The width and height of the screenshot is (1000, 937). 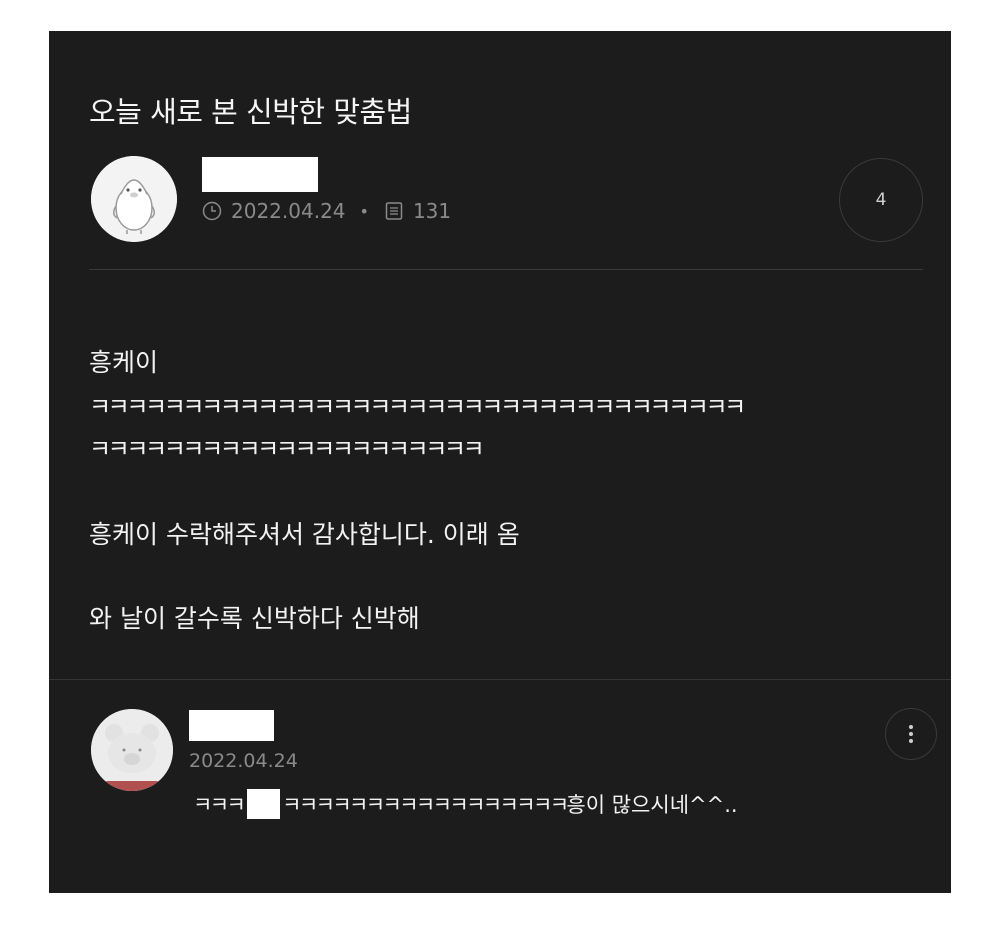 I want to click on author-name-redacted, so click(x=260, y=174).